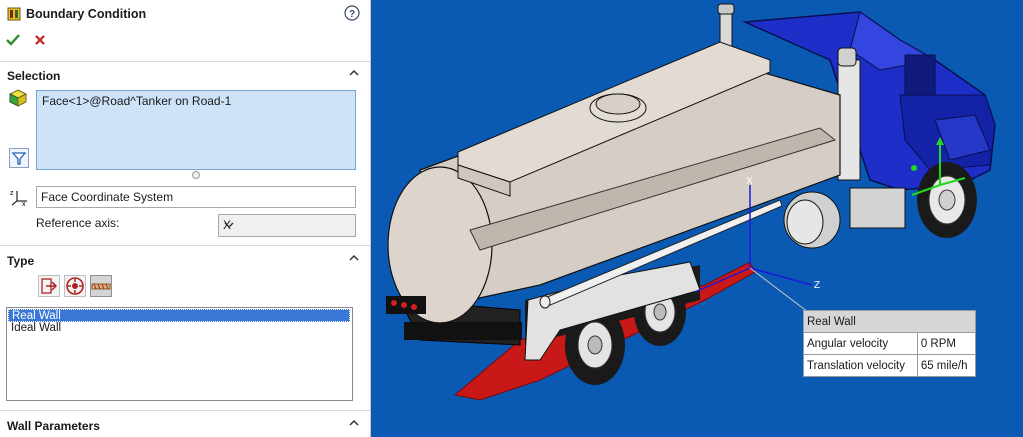 This screenshot has height=437, width=1023. Describe the element at coordinates (180, 328) in the screenshot. I see `list-item-ideal-wall: Ideal Wall` at that location.